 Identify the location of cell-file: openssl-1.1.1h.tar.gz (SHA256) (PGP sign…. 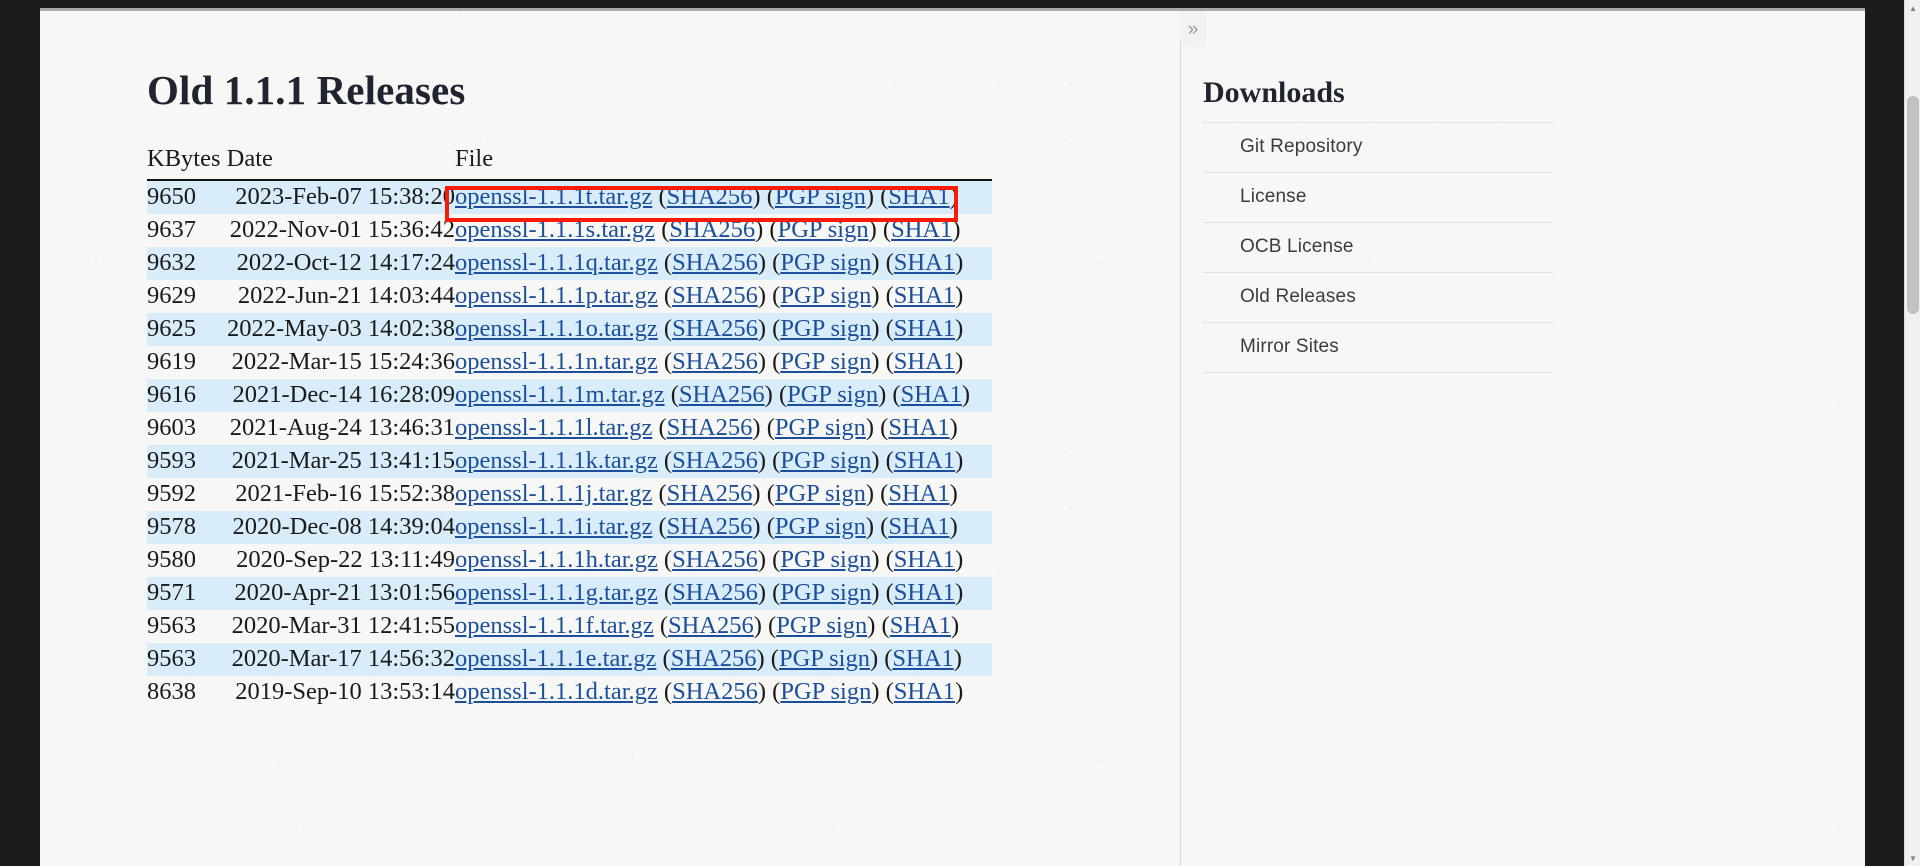
(723, 560).